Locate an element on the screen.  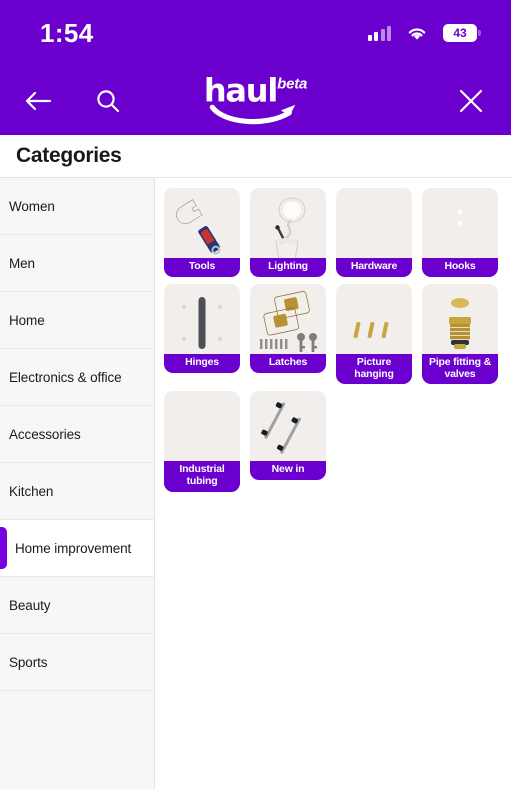
coiled-tubing-image is located at coordinates (202, 431).